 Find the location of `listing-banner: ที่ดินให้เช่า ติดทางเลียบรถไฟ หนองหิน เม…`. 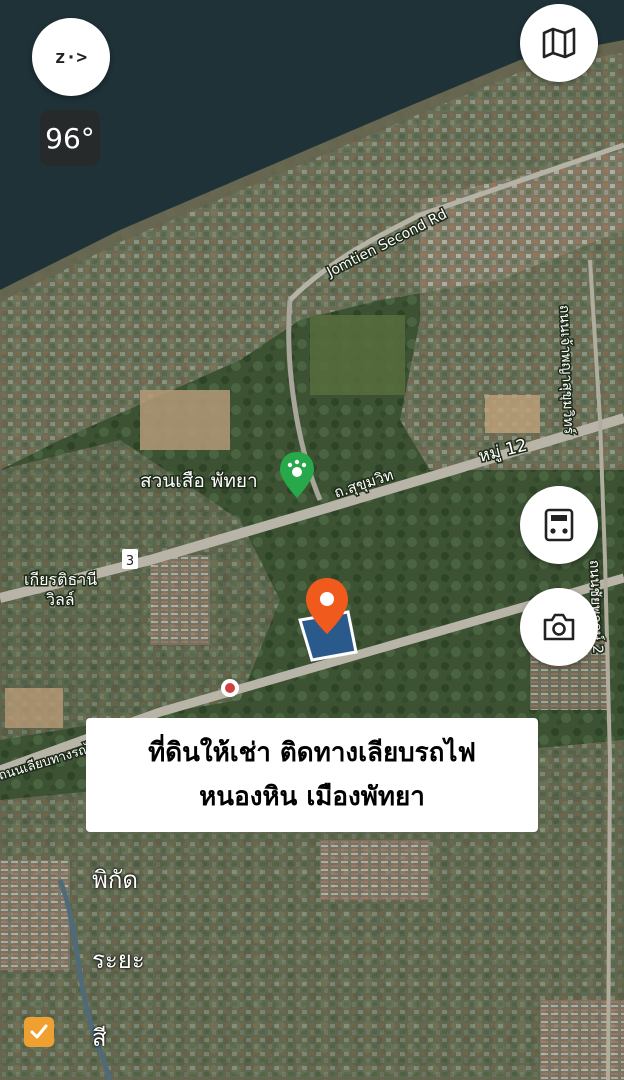

listing-banner: ที่ดินให้เช่า ติดทางเลียบรถไฟ หนองหิน เม… is located at coordinates (312, 775).